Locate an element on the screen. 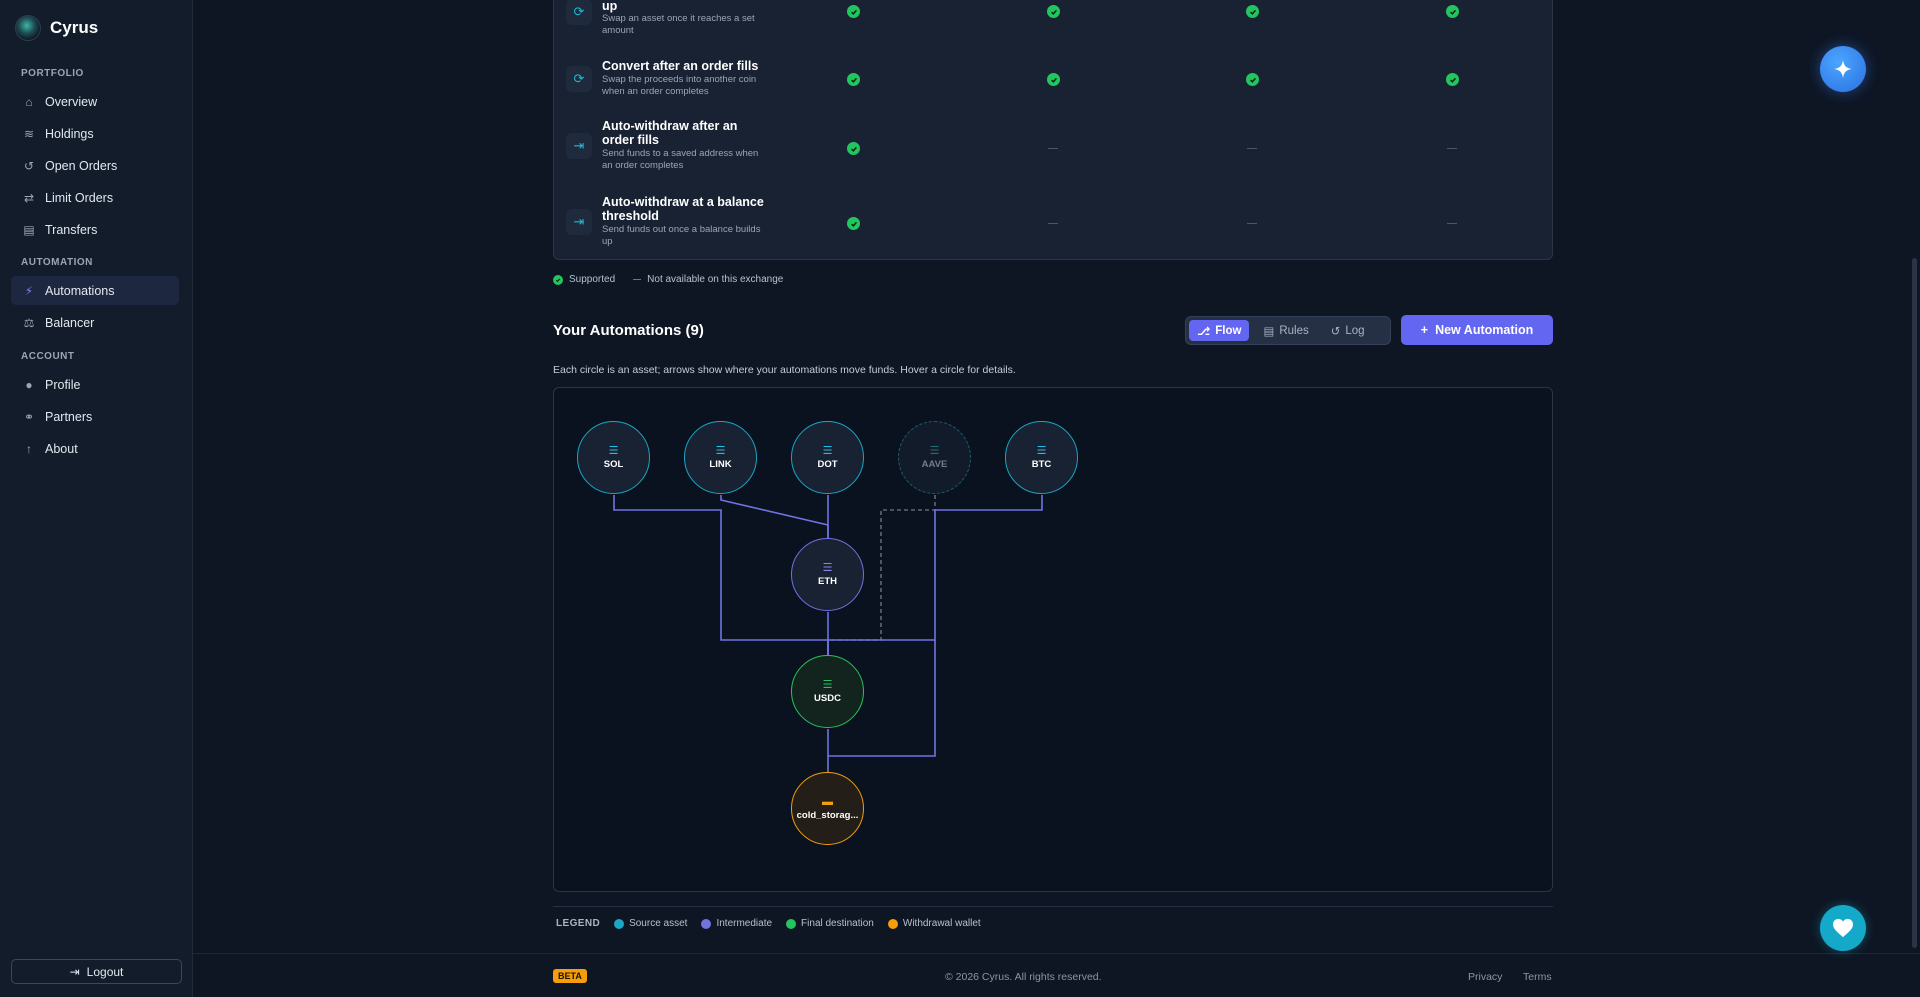  flow-node-aave: ☰ AAVE is located at coordinates (934, 457).